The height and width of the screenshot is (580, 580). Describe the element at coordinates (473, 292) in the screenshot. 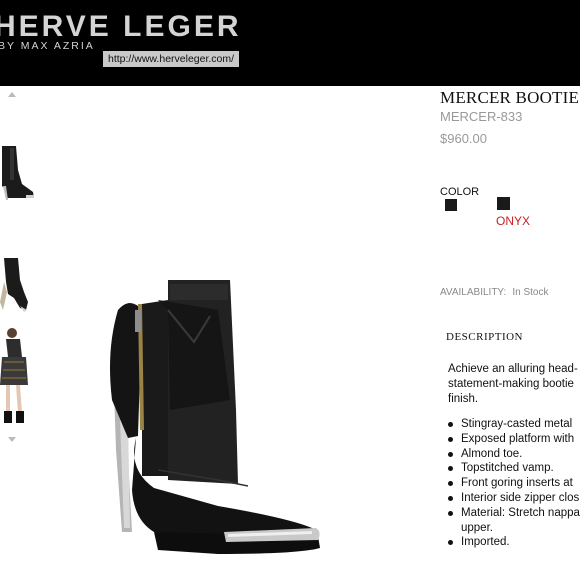

I see `availability-label: AVAILABILITY:` at that location.